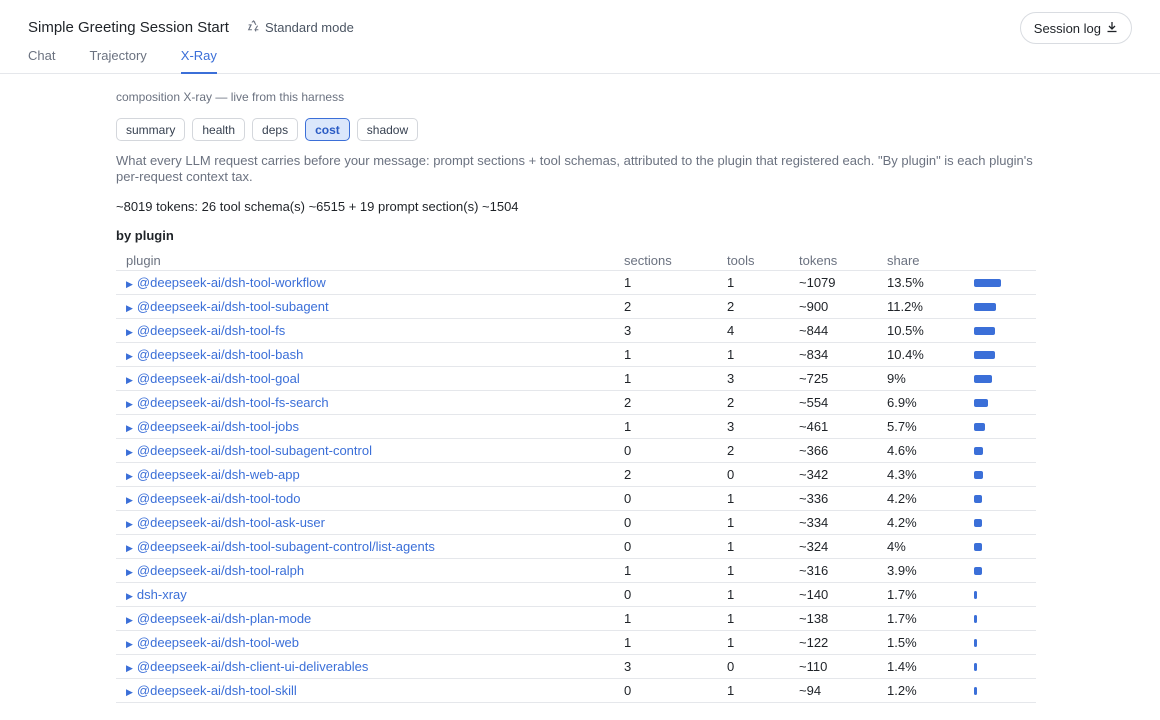 Image resolution: width=1160 pixels, height=720 pixels. I want to click on mode-indicator: Standard mode, so click(300, 27).